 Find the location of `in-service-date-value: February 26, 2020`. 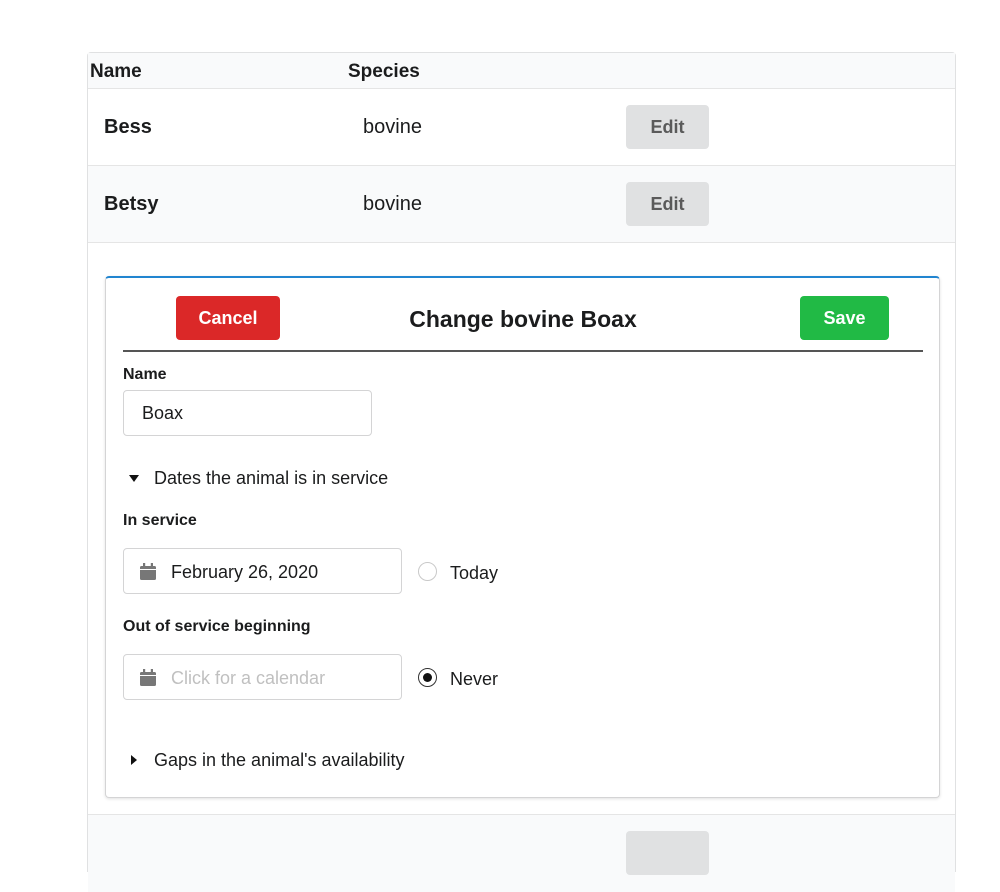

in-service-date-value: February 26, 2020 is located at coordinates (245, 572).